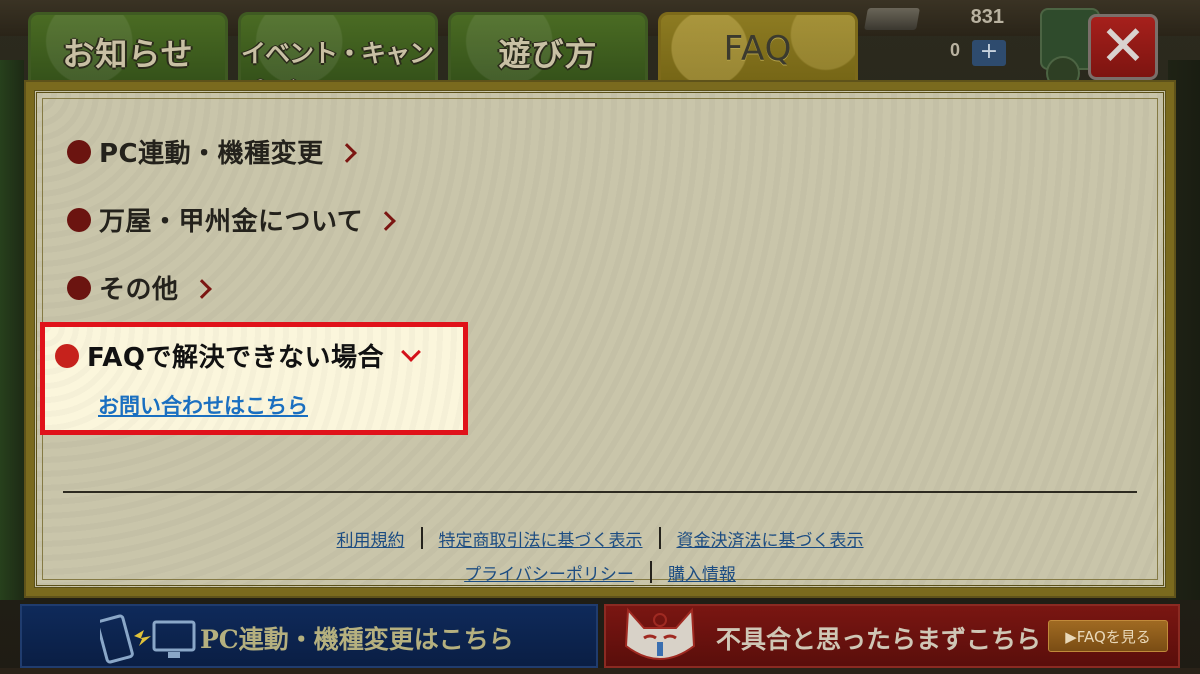 The image size is (1200, 674). What do you see at coordinates (770, 538) in the screenshot?
I see `payment-law-link: 資金決済法に基づく表示` at bounding box center [770, 538].